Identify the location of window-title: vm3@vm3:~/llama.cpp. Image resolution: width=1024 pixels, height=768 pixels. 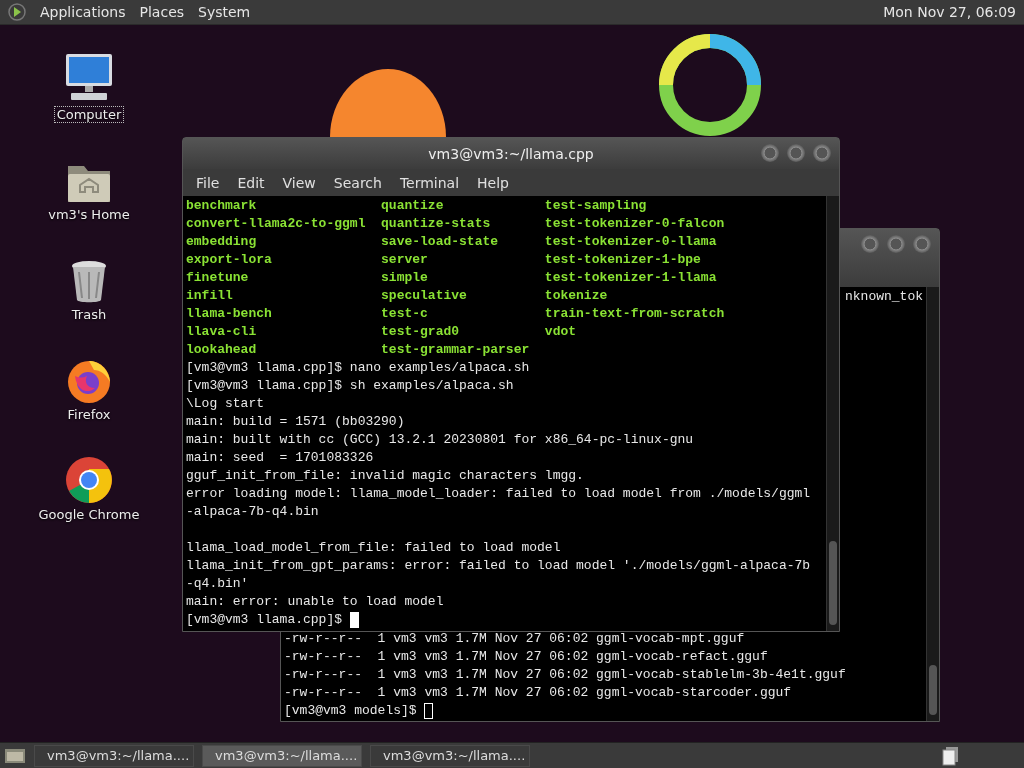
(511, 153).